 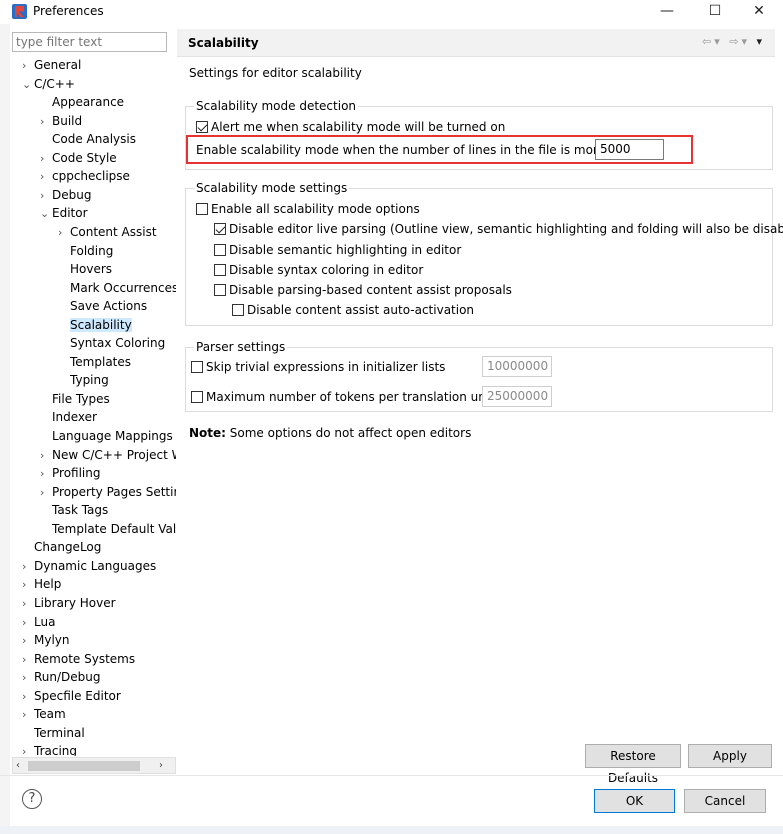 What do you see at coordinates (89, 566) in the screenshot?
I see `tree-item: › Dynamic Languages` at bounding box center [89, 566].